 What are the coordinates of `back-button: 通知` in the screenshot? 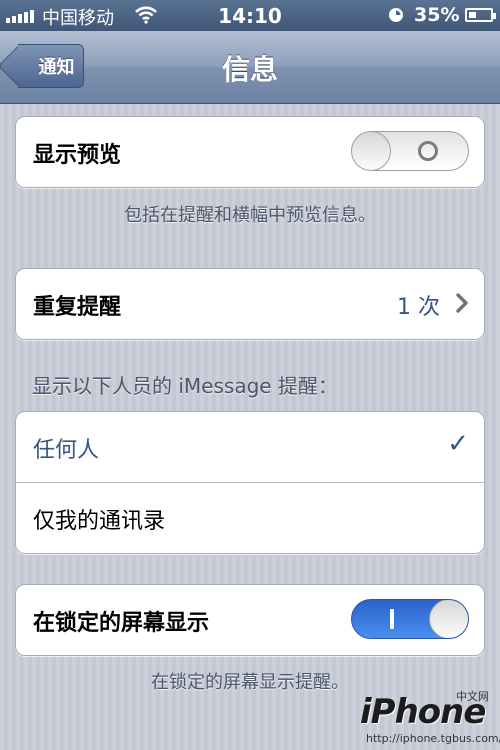 It's located at (51, 66).